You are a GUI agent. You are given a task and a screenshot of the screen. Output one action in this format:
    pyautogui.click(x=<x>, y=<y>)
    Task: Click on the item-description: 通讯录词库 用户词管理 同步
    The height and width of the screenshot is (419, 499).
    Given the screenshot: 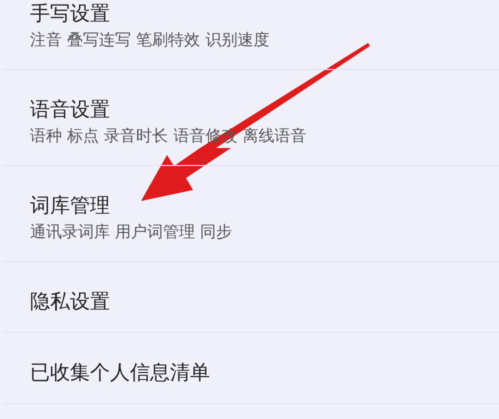 What is the action you would take?
    pyautogui.click(x=132, y=232)
    